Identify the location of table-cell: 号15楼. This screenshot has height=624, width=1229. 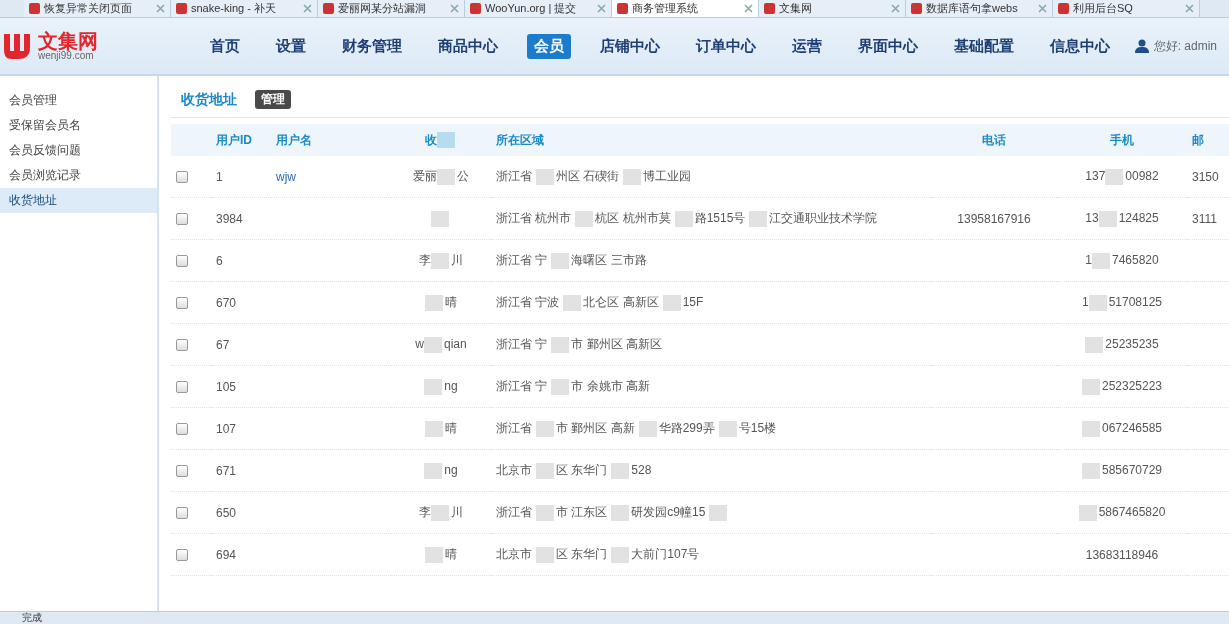
(757, 428).